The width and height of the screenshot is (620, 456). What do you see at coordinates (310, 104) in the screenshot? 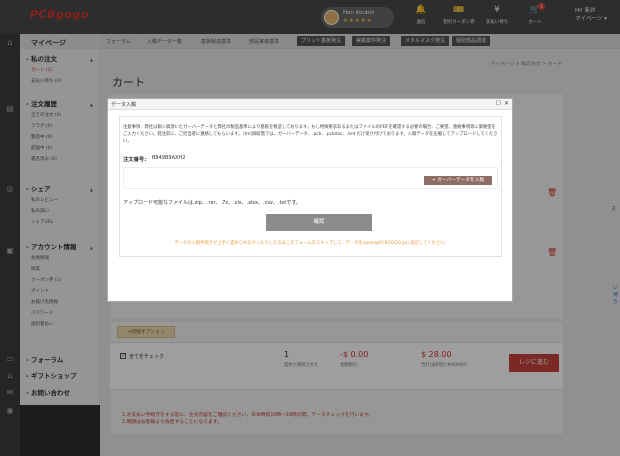
I see `dialog-titlebar: データ入稿 □ ✕` at bounding box center [310, 104].